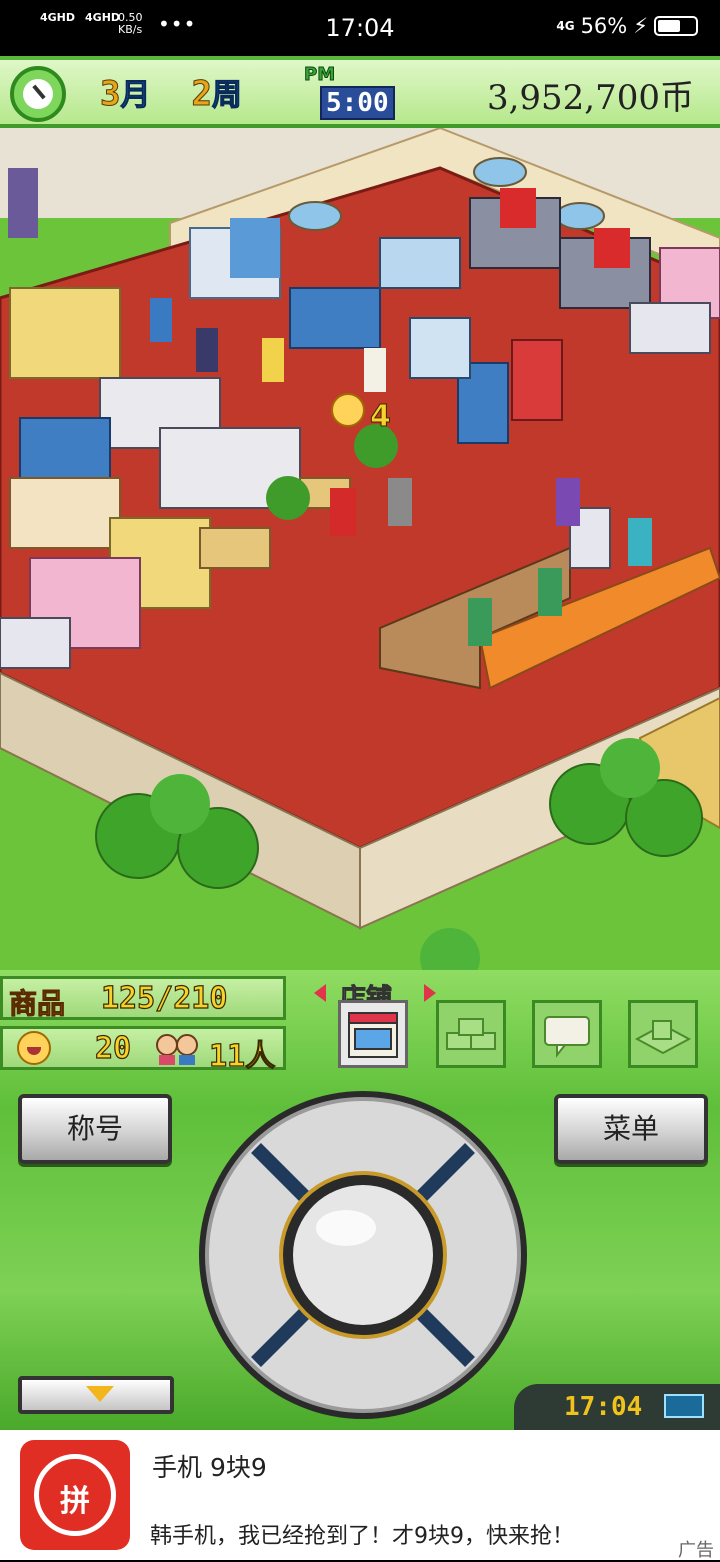 The width and height of the screenshot is (720, 1562). What do you see at coordinates (357, 103) in the screenshot?
I see `game-time: 5:00` at bounding box center [357, 103].